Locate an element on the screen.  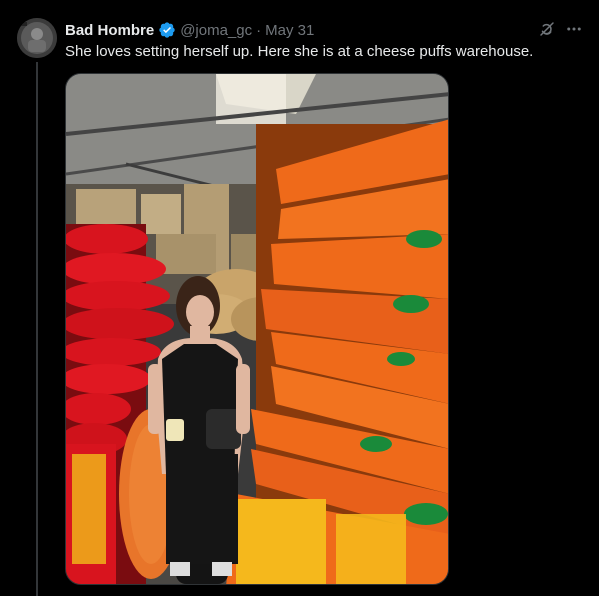
thread-line is located at coordinates (37, 329).